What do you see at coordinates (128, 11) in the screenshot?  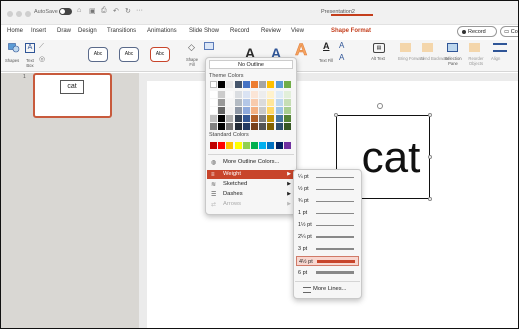 I see `redo-icon: ↻` at bounding box center [128, 11].